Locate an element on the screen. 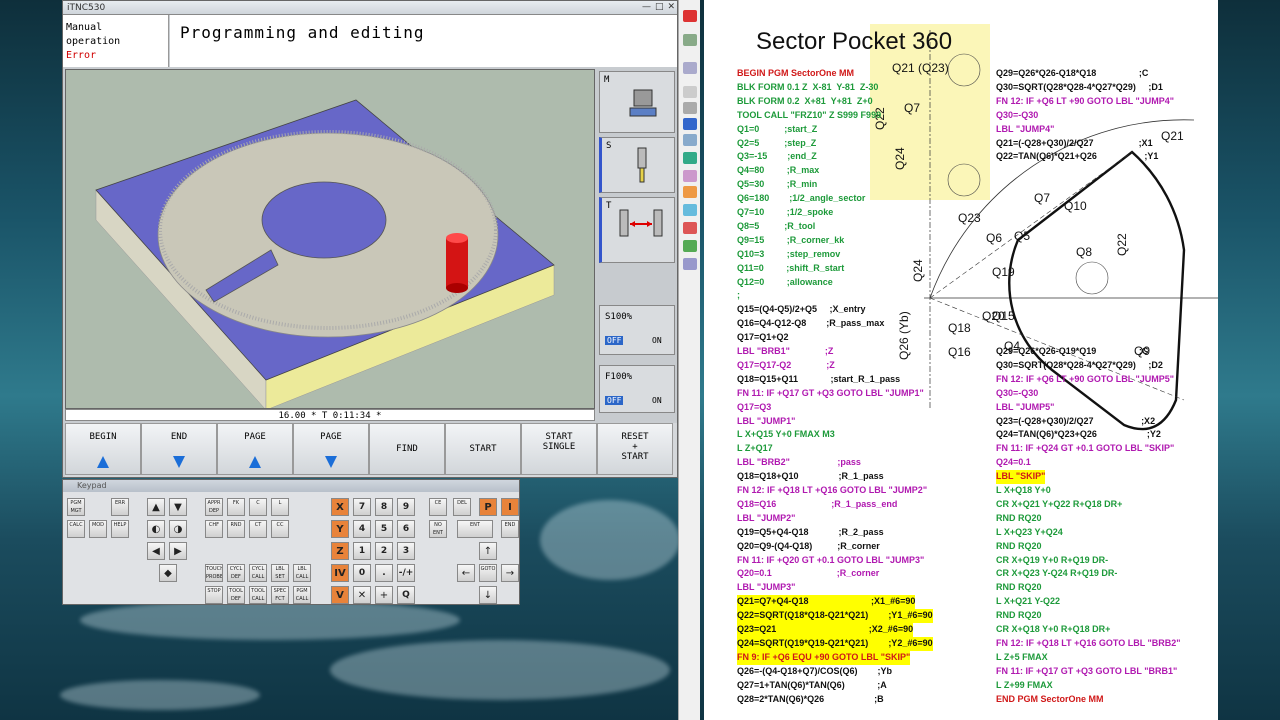 This screenshot has height=720, width=1280. t-function-key: T is located at coordinates (637, 230).